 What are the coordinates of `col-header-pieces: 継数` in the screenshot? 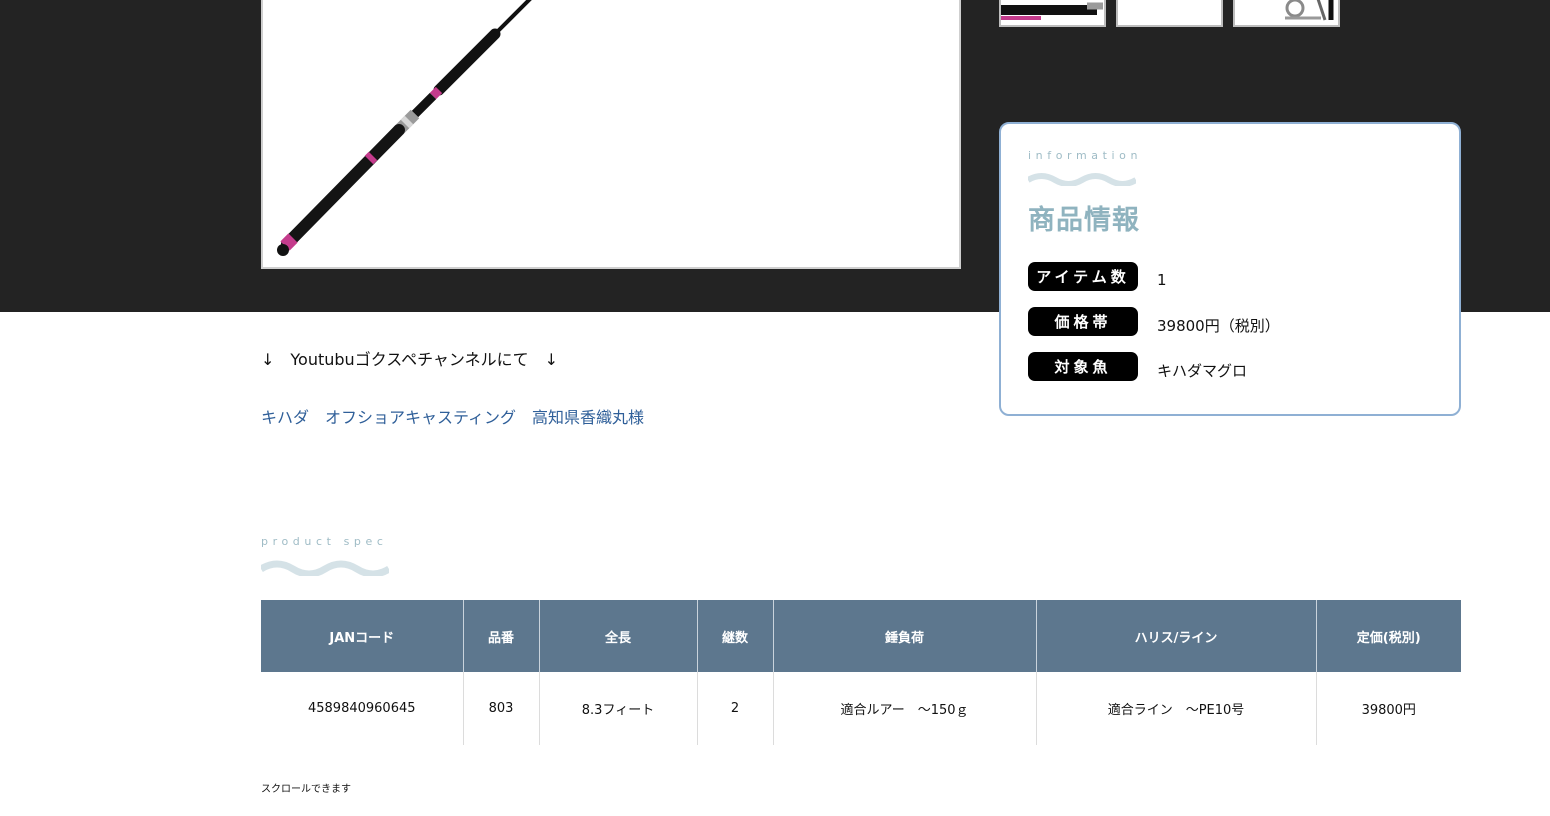 It's located at (735, 636).